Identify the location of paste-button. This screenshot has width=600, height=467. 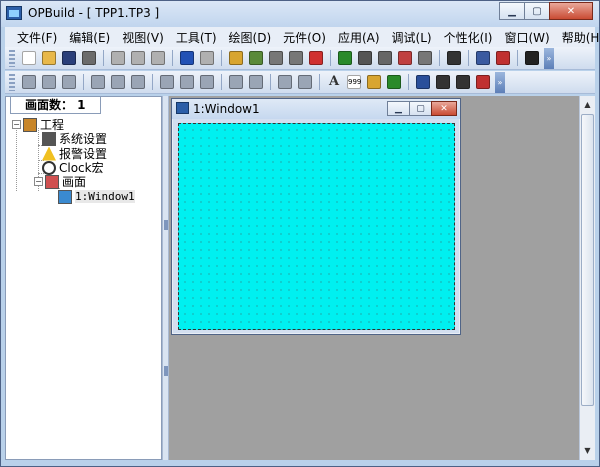
(158, 58).